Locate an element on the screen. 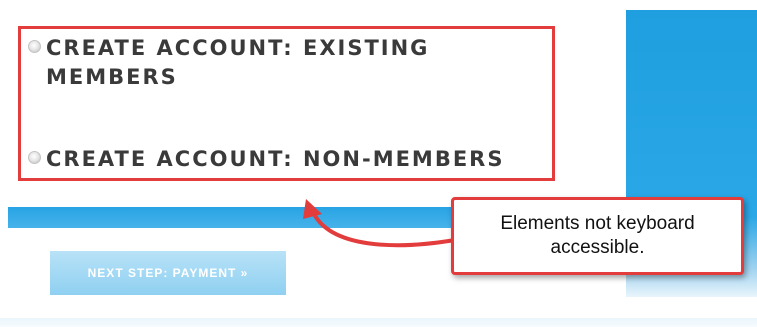 This screenshot has height=327, width=757. radio-label-existing-members: CREATE ACCOUNT: EXISTING MEMBERS is located at coordinates (238, 62).